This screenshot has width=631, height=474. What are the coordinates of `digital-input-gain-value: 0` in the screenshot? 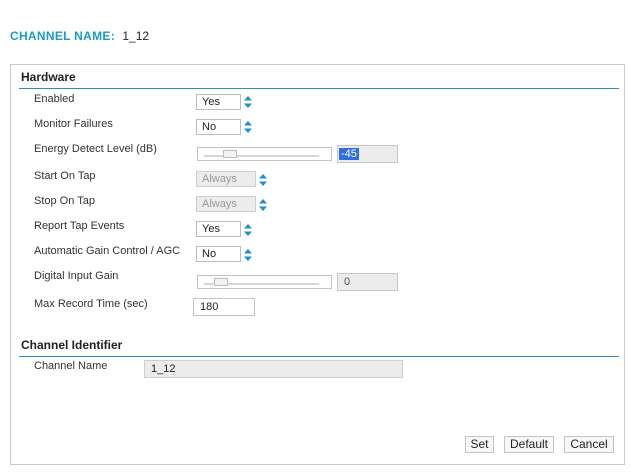 It's located at (367, 282).